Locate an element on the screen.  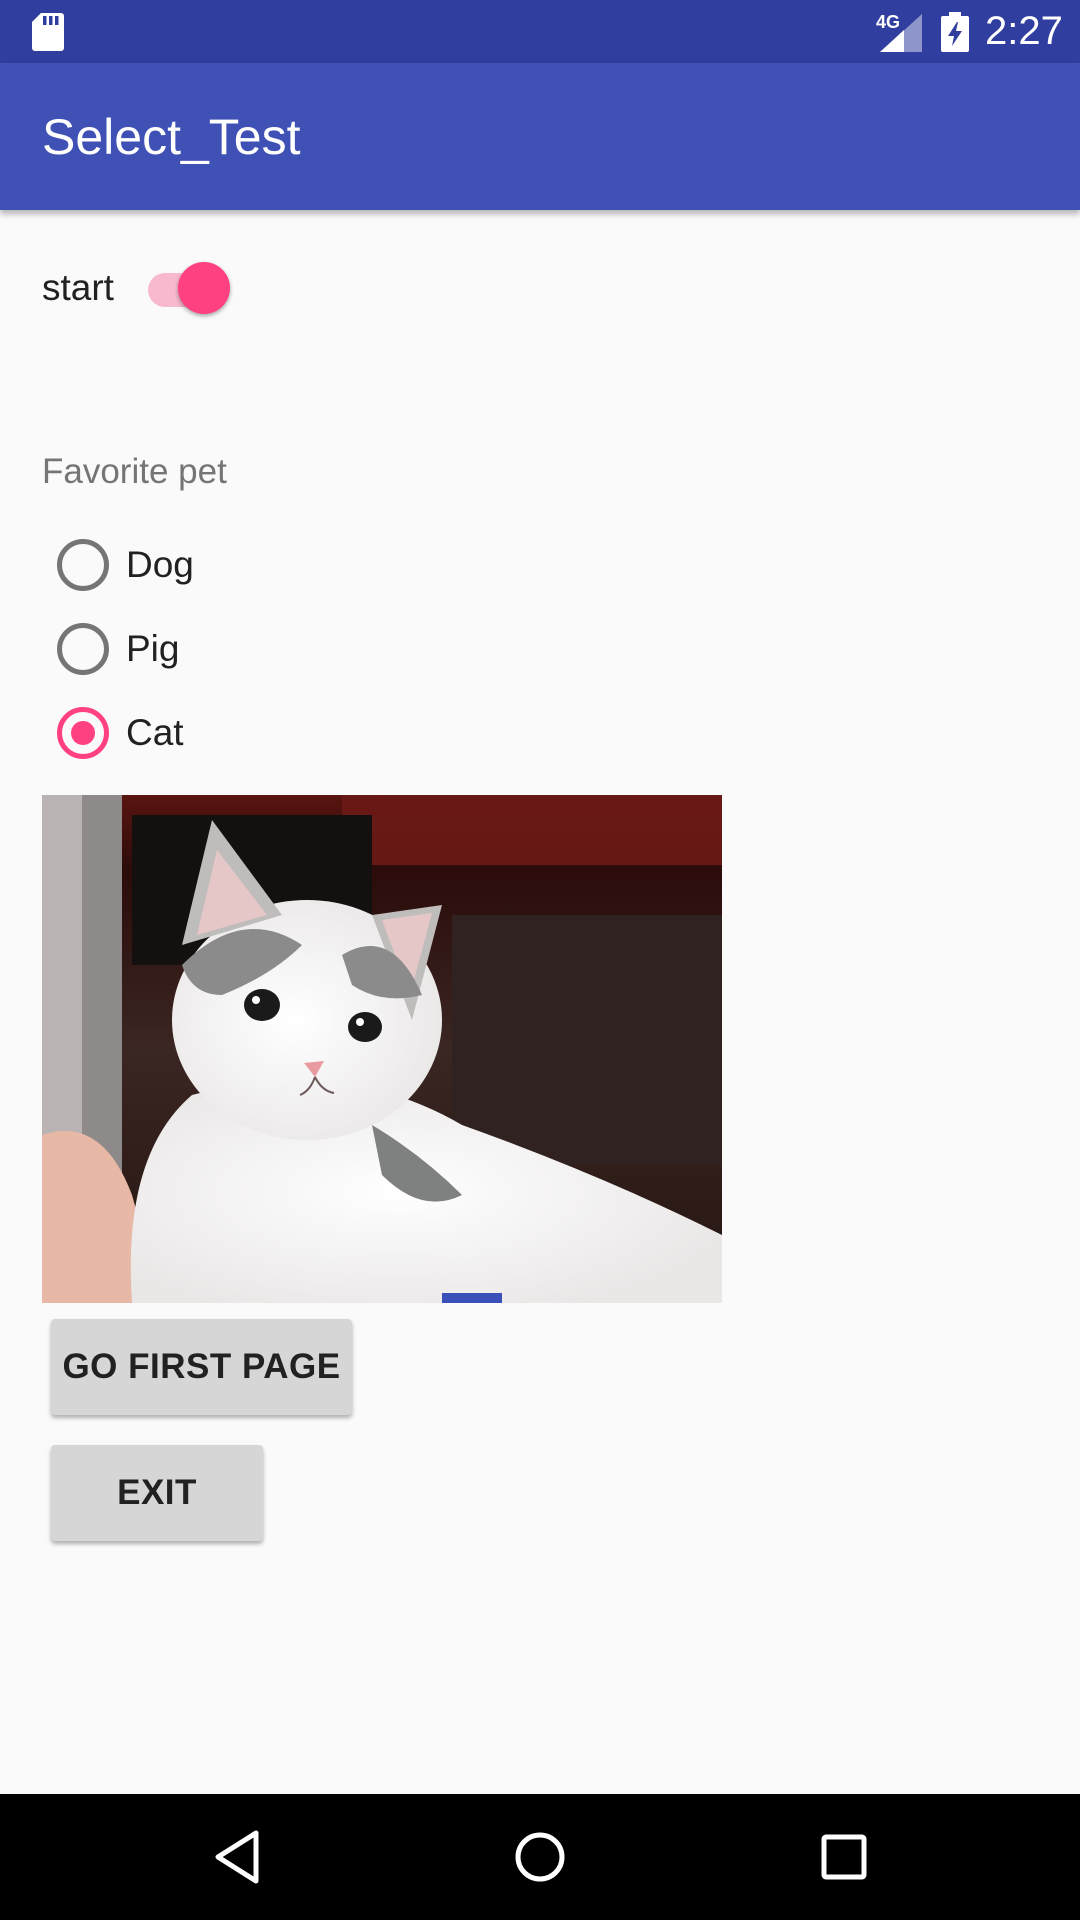
sd-card-icon is located at coordinates (48, 32).